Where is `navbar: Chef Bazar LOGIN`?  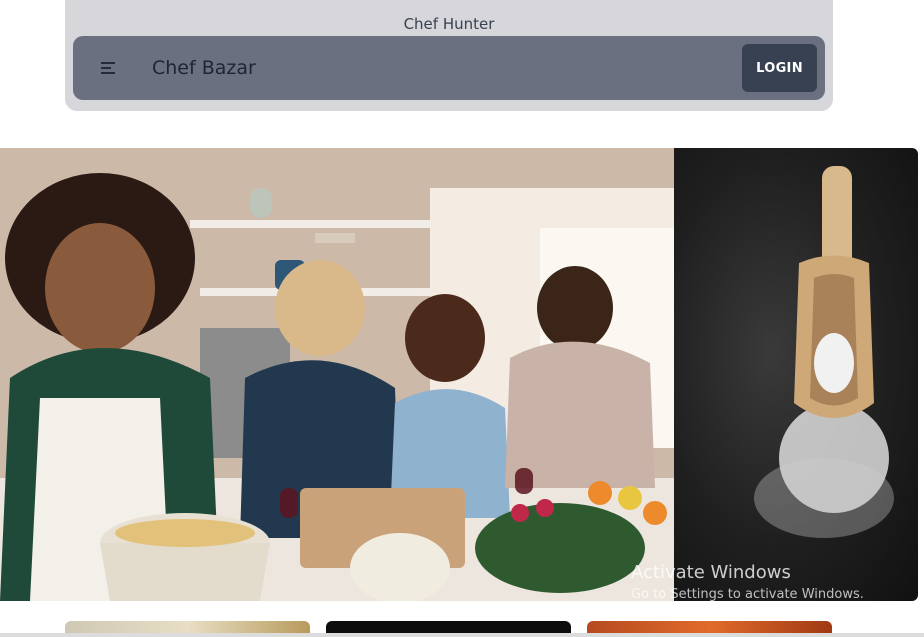
navbar: Chef Bazar LOGIN is located at coordinates (449, 68).